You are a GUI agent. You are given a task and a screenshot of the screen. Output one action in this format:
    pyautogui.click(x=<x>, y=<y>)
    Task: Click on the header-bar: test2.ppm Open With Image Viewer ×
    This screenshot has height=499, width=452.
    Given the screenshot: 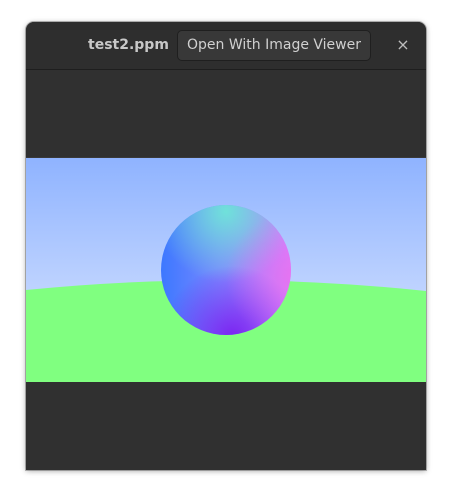 What is the action you would take?
    pyautogui.click(x=226, y=46)
    